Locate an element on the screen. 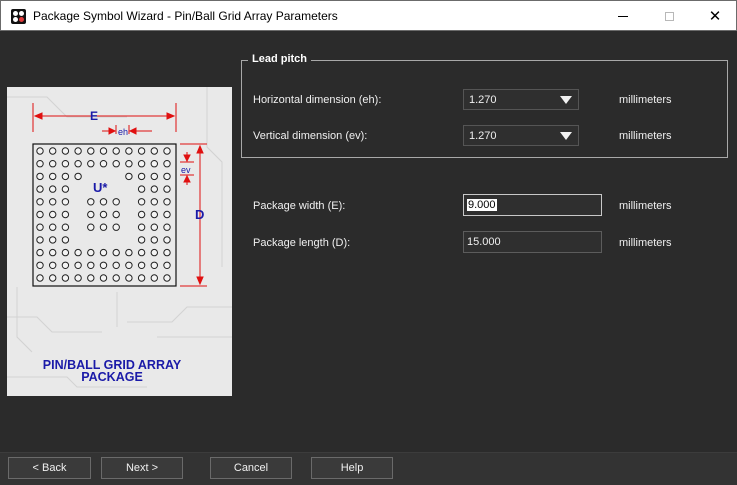 The image size is (737, 485). close-icon: ✕ is located at coordinates (715, 16).